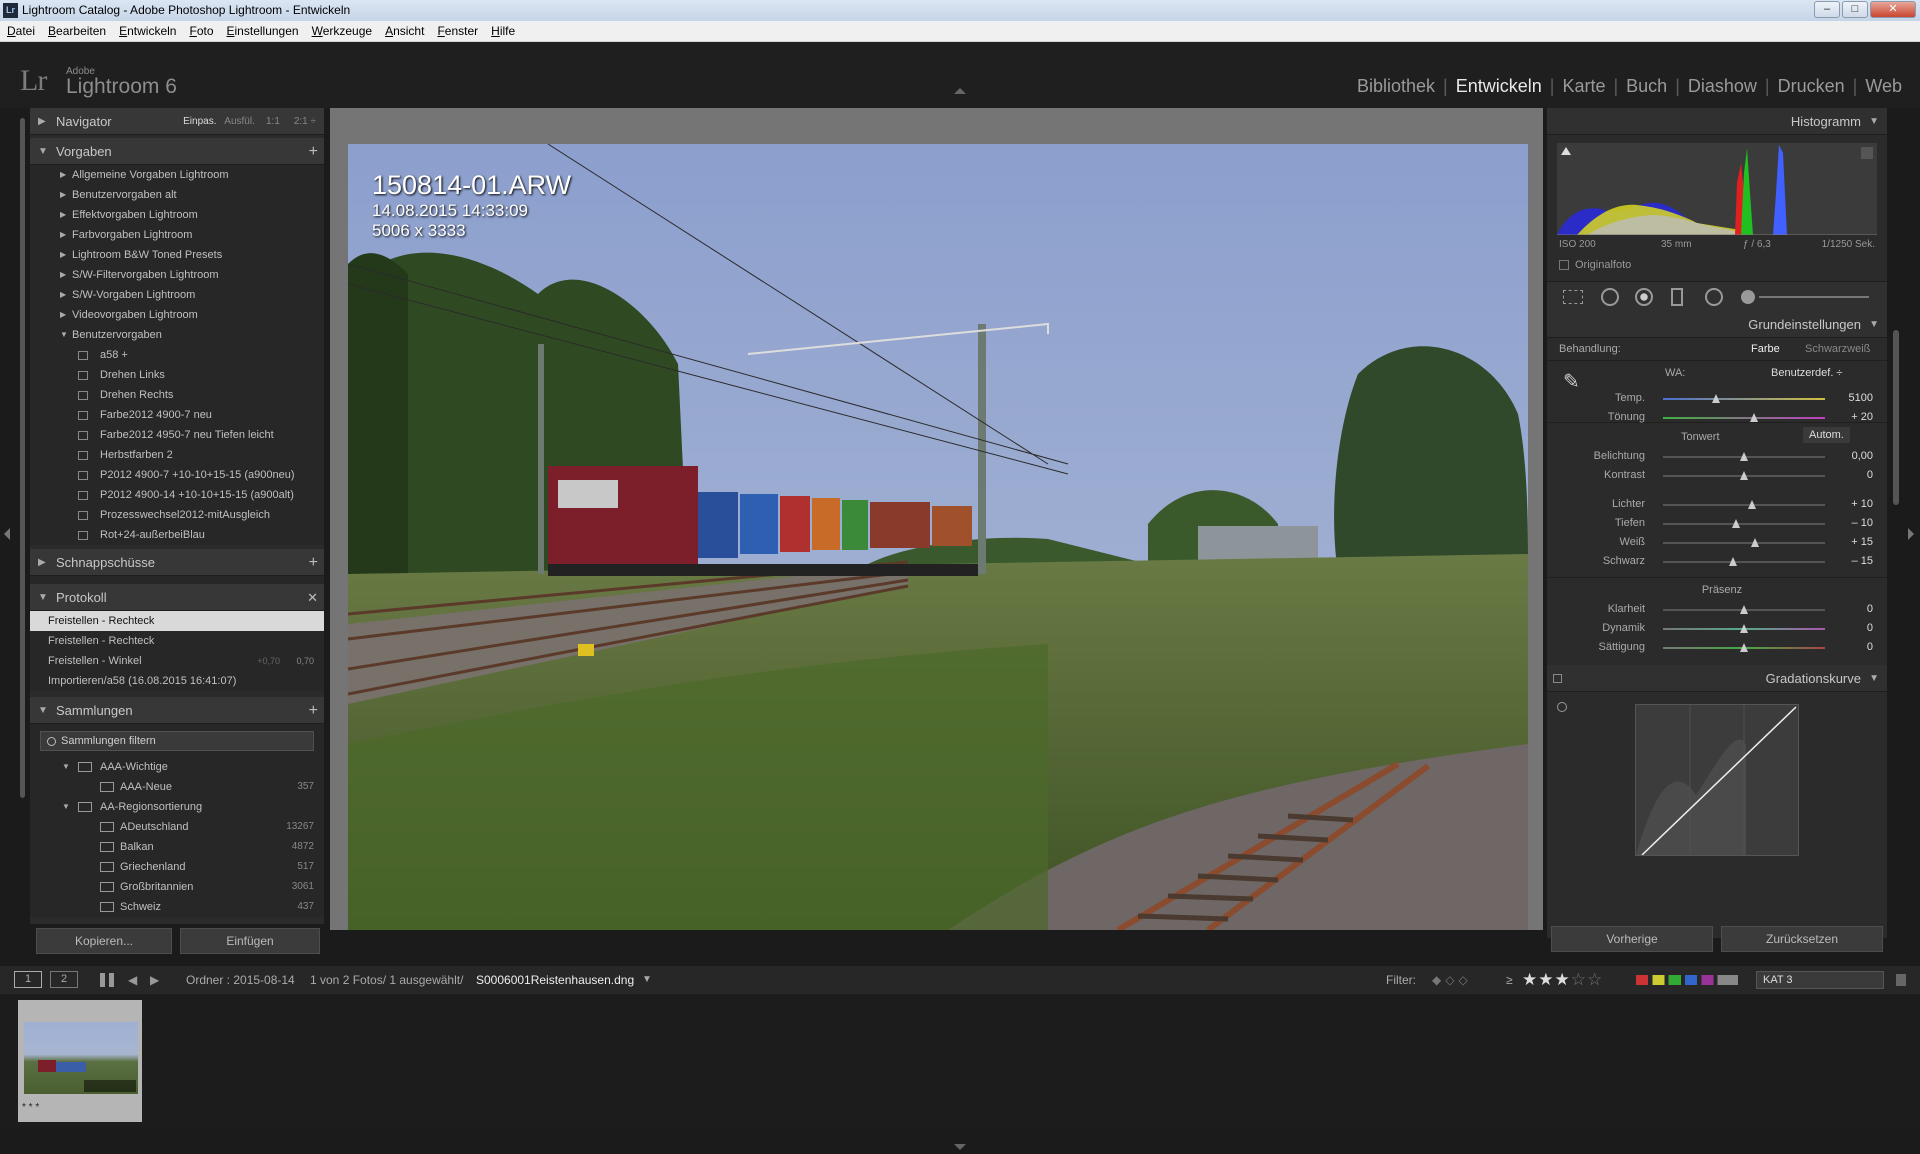 Image resolution: width=1920 pixels, height=1154 pixels. I want to click on spot-removal-icon, so click(1610, 297).